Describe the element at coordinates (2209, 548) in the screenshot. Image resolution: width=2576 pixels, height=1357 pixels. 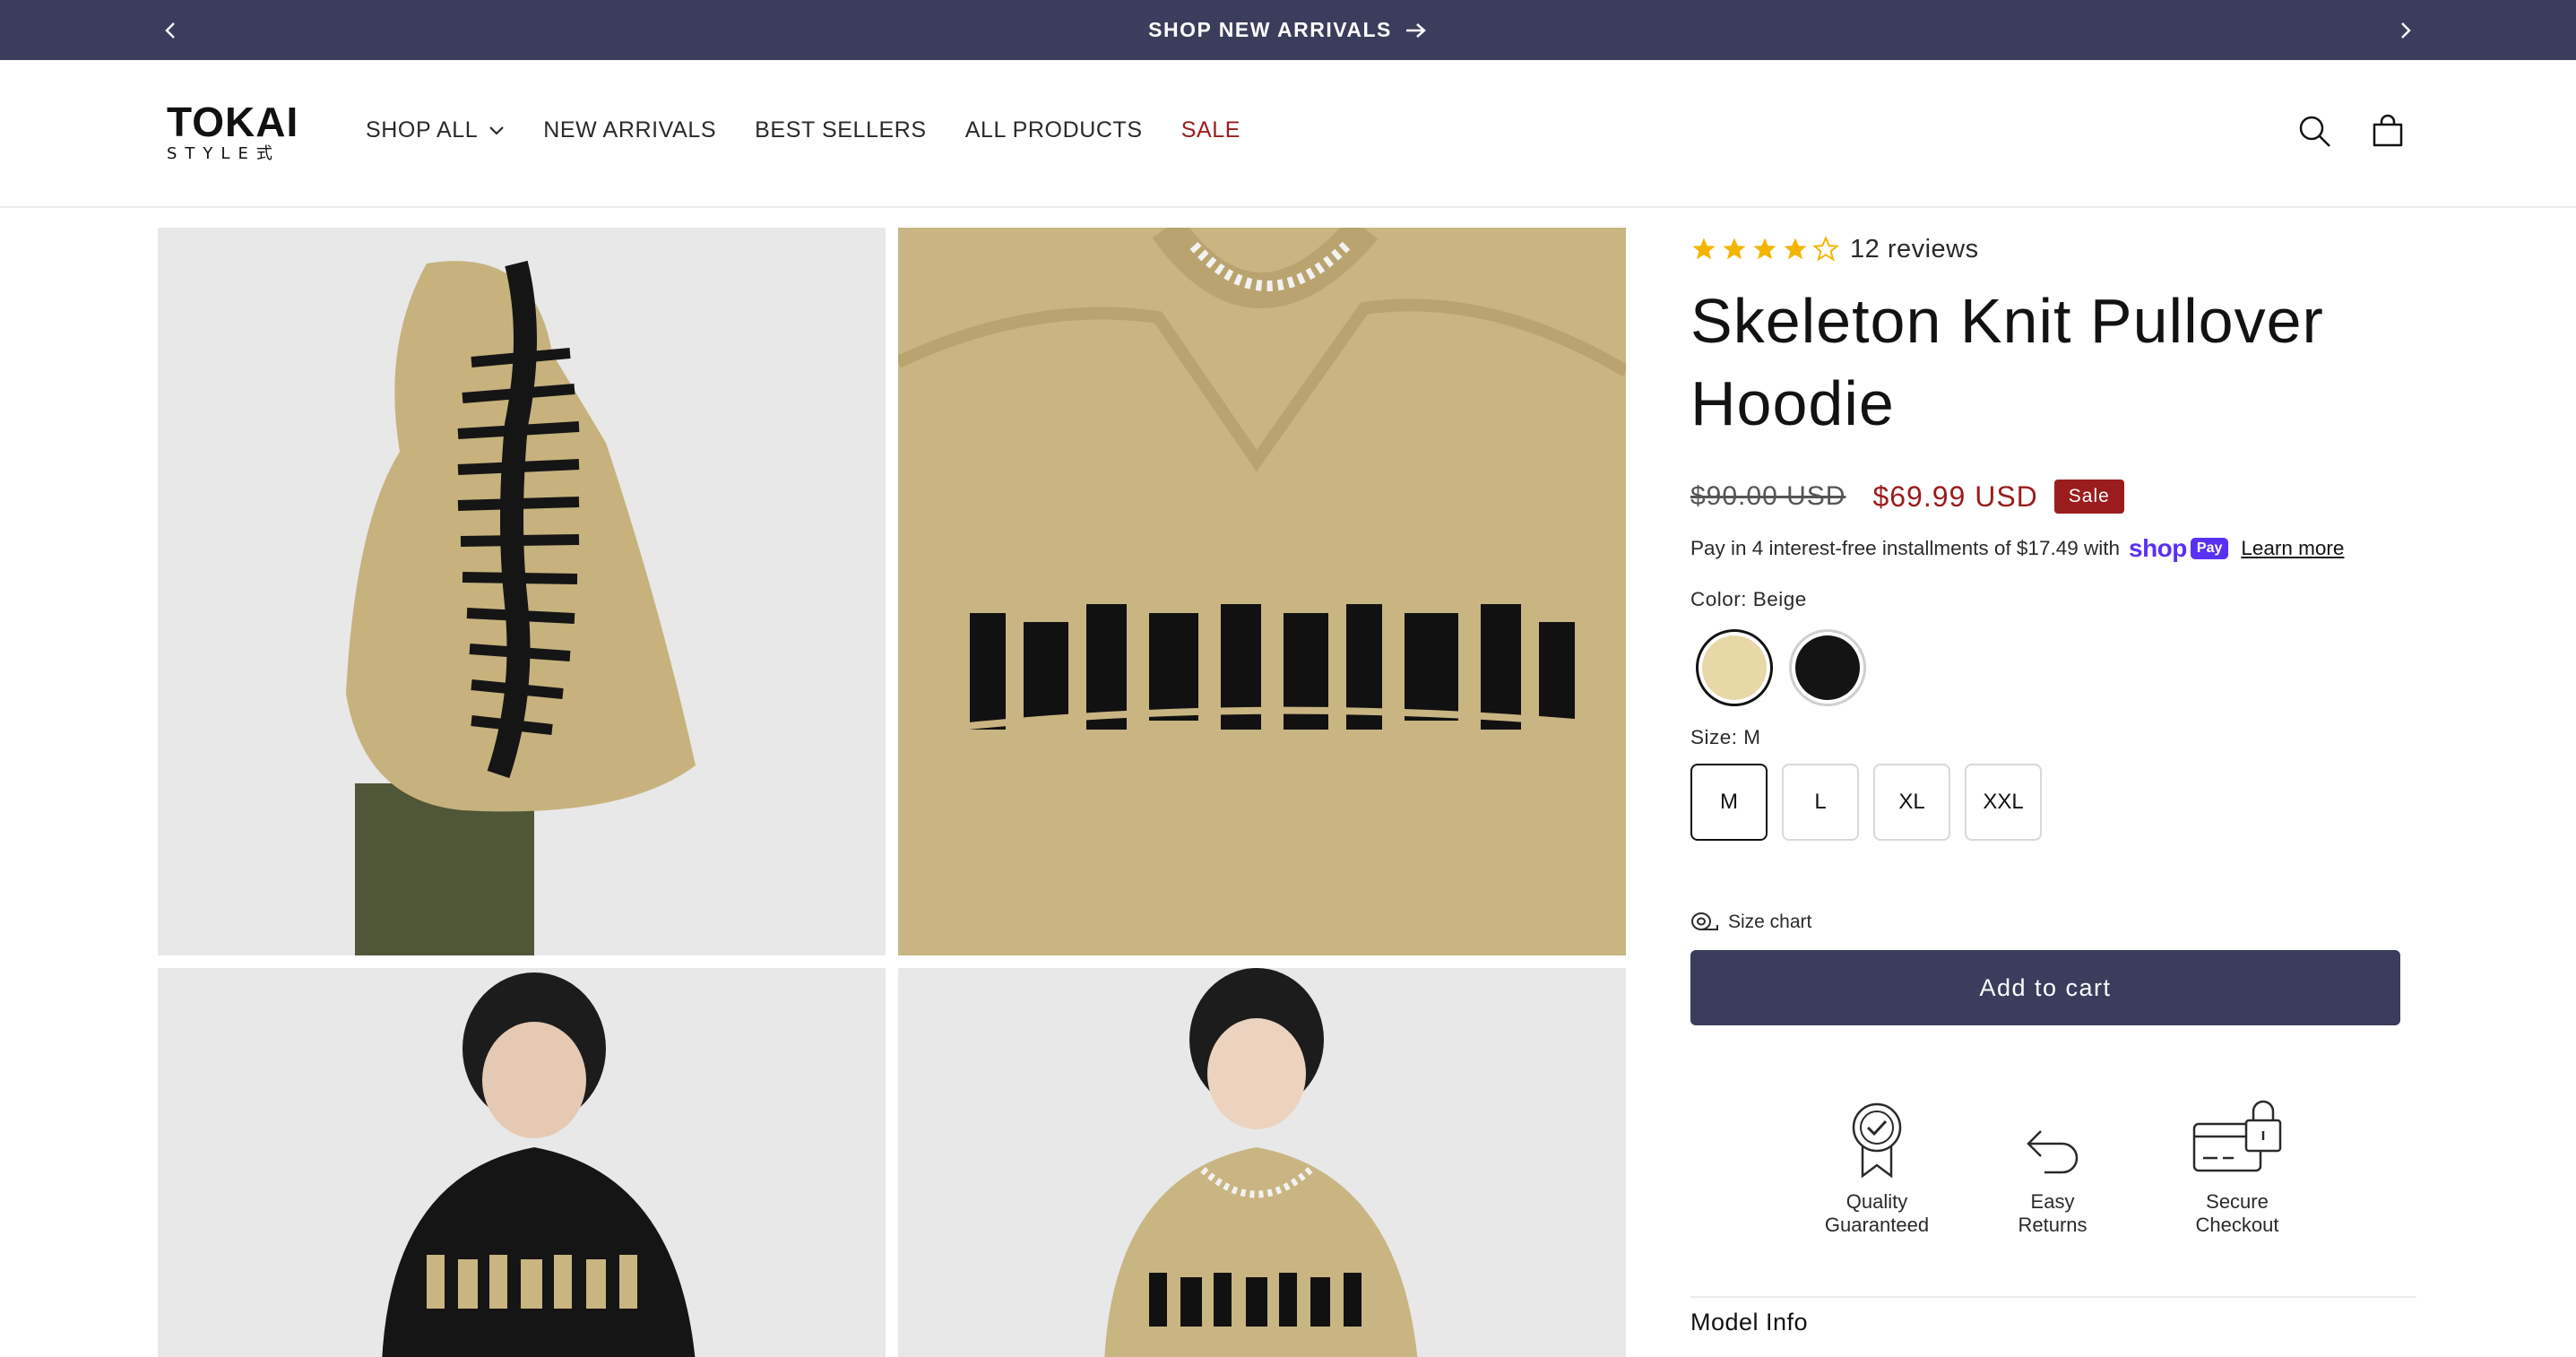
I see `shop-pay-pill: Pay` at that location.